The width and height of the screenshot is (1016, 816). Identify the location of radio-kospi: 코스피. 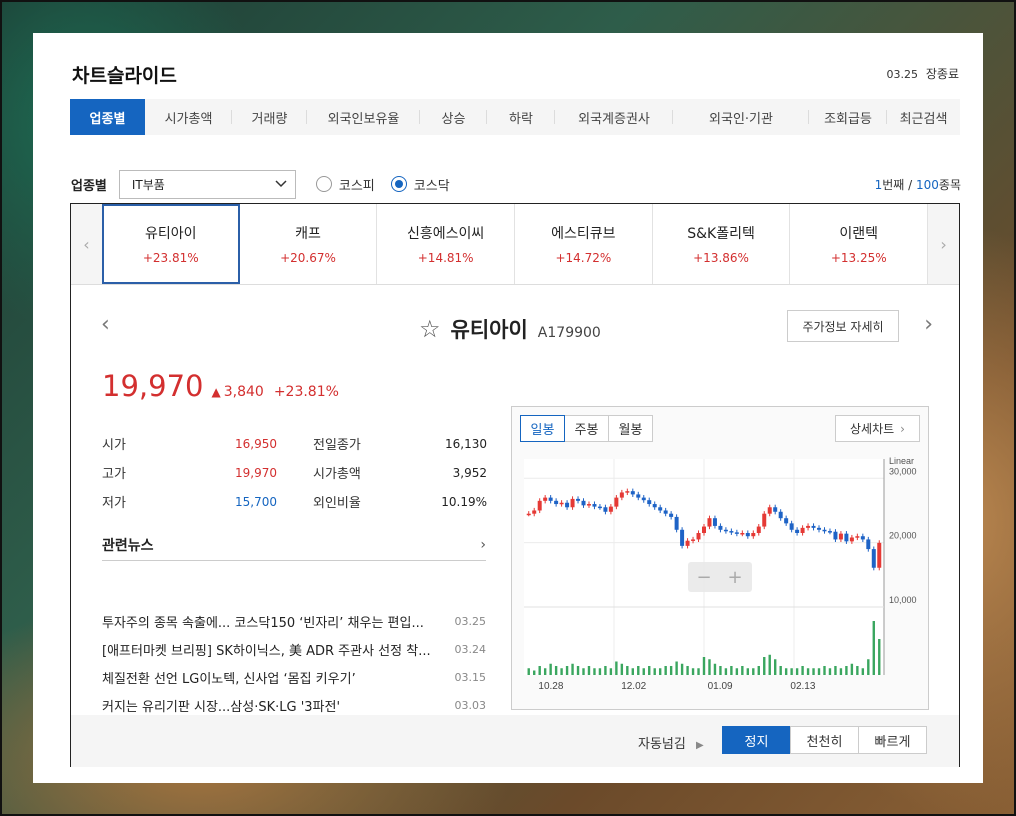
(345, 184).